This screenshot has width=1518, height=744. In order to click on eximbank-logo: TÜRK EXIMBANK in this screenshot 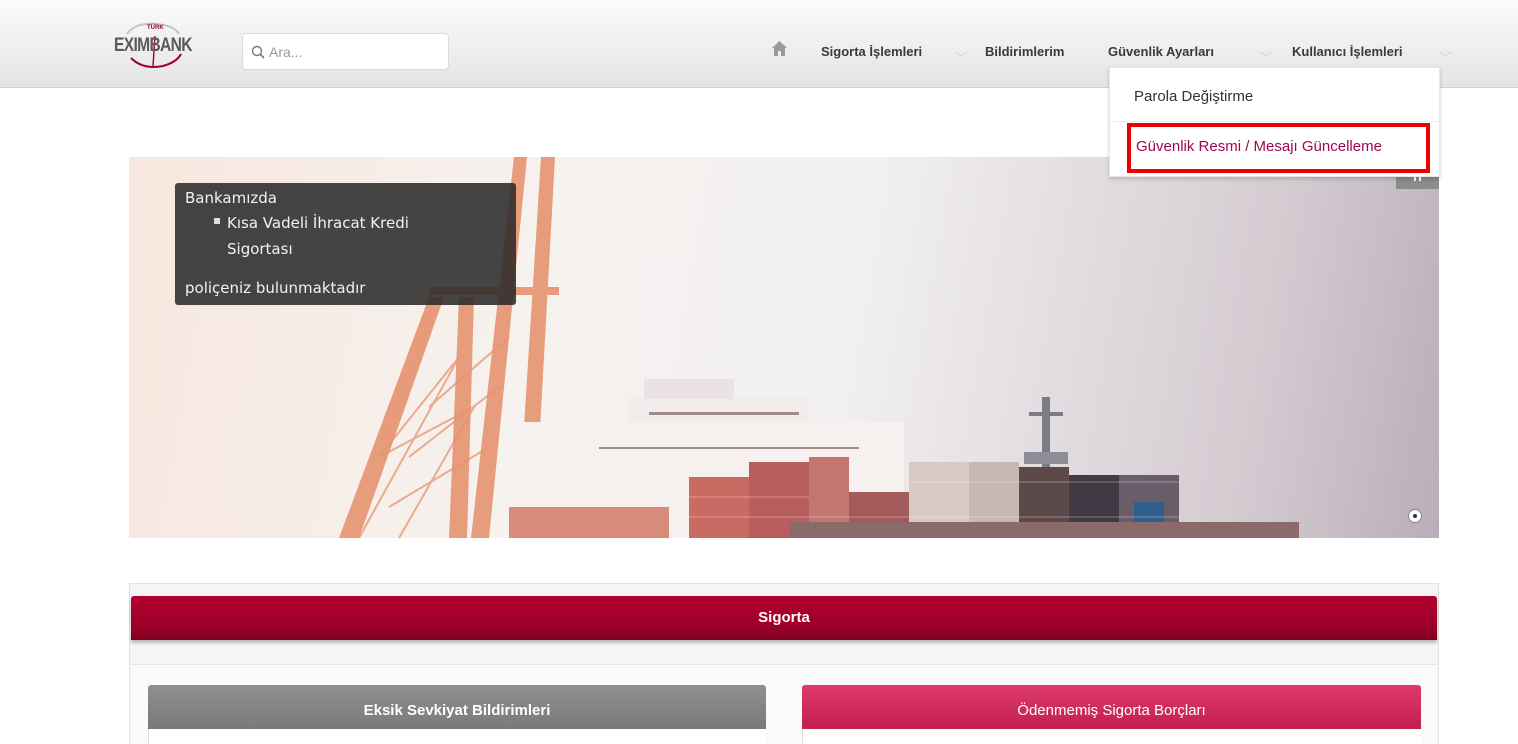, I will do `click(158, 46)`.